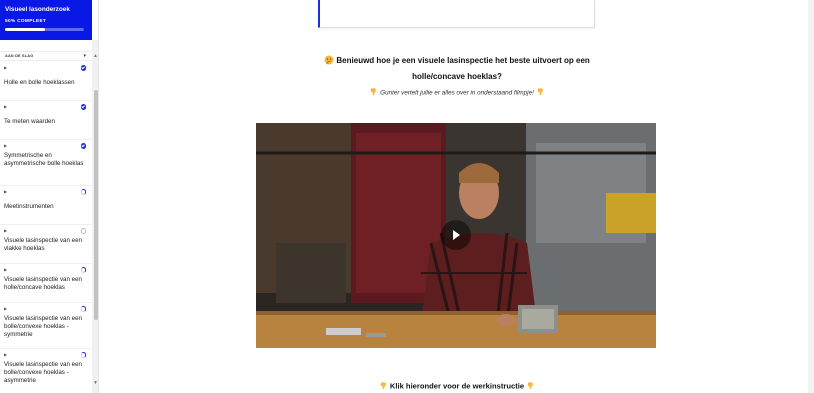  Describe the element at coordinates (26, 21) in the screenshot. I see `progress-label: 50% COMPLEET` at that location.